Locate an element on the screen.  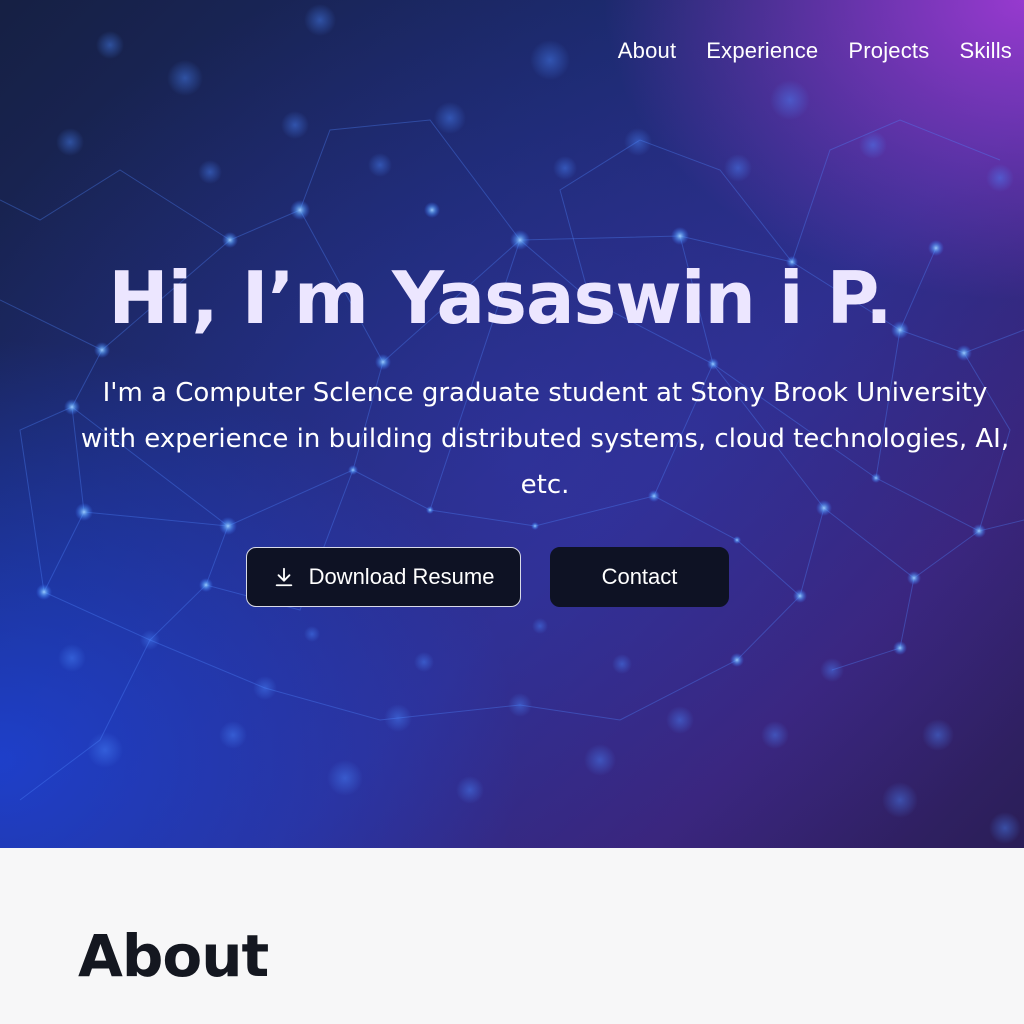
top-nav: About Experience Projects Skills is located at coordinates (815, 51).